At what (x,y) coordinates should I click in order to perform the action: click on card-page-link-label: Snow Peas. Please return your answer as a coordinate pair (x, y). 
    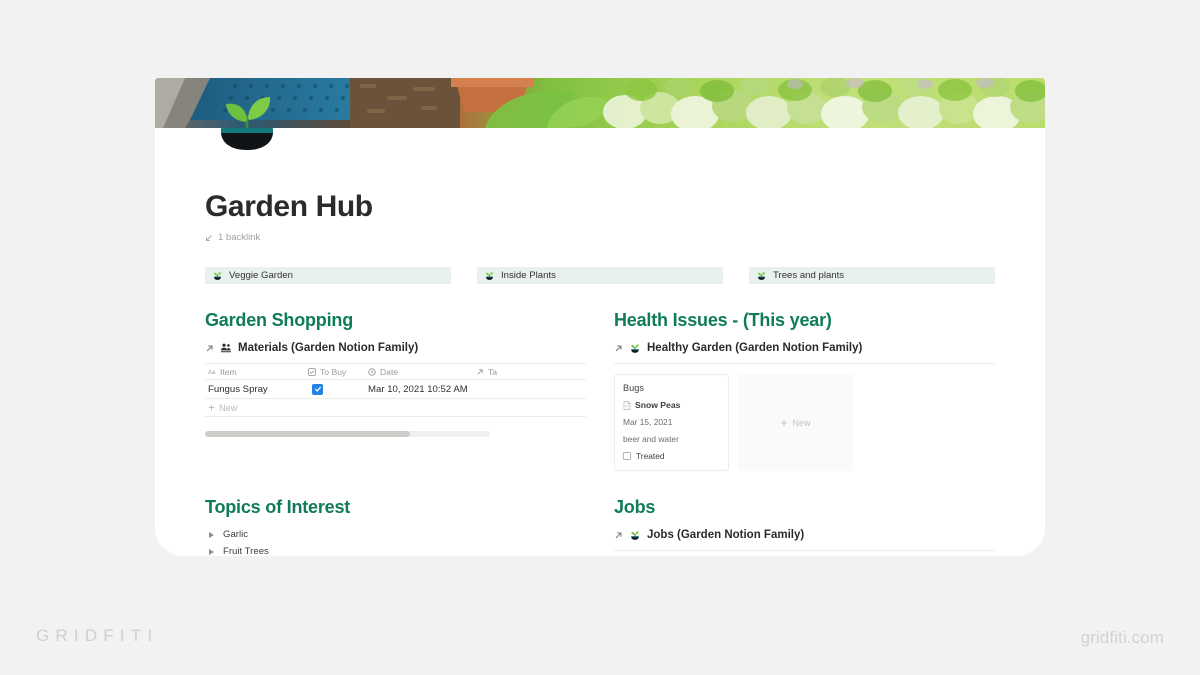
    Looking at the image, I should click on (658, 405).